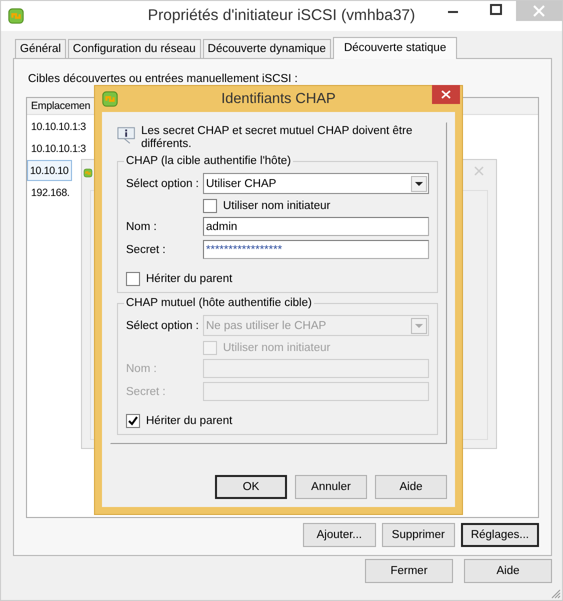 This screenshot has height=601, width=563. I want to click on group-title: CHAP (la cible authentifie l'hôte), so click(208, 161).